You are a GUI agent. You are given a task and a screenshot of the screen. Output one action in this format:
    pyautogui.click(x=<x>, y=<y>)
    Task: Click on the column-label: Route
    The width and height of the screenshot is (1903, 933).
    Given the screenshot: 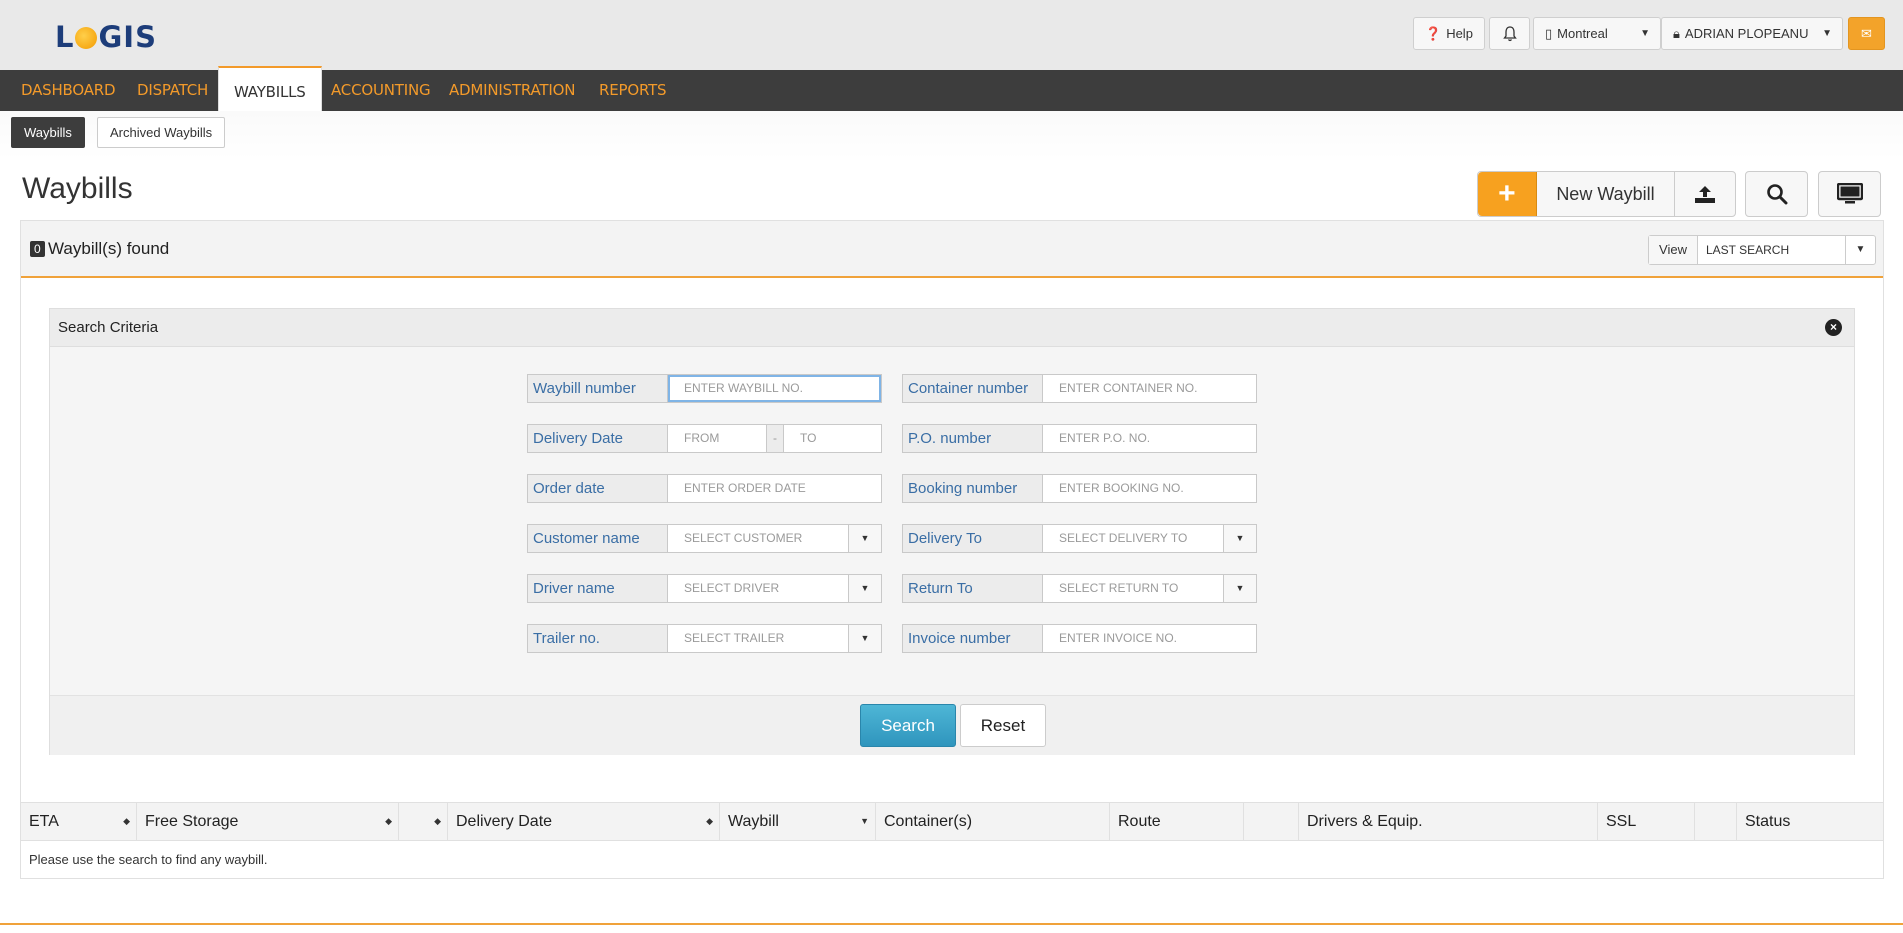 What is the action you would take?
    pyautogui.click(x=1139, y=821)
    